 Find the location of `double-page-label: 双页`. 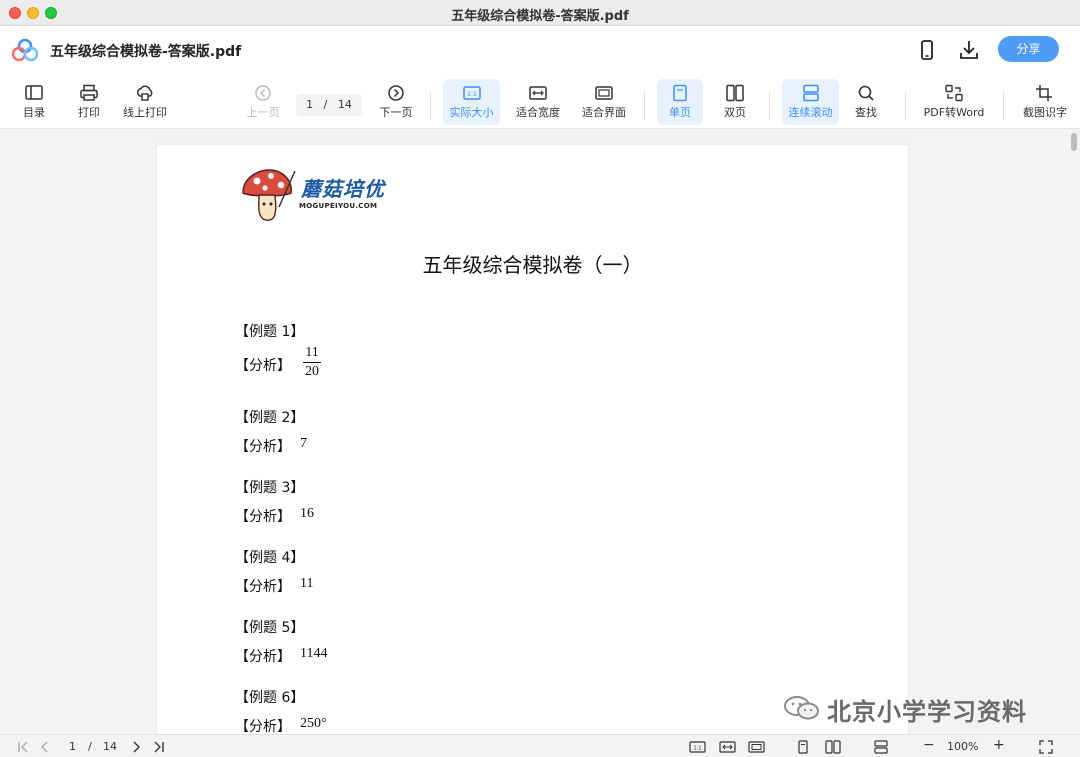

double-page-label: 双页 is located at coordinates (735, 112).